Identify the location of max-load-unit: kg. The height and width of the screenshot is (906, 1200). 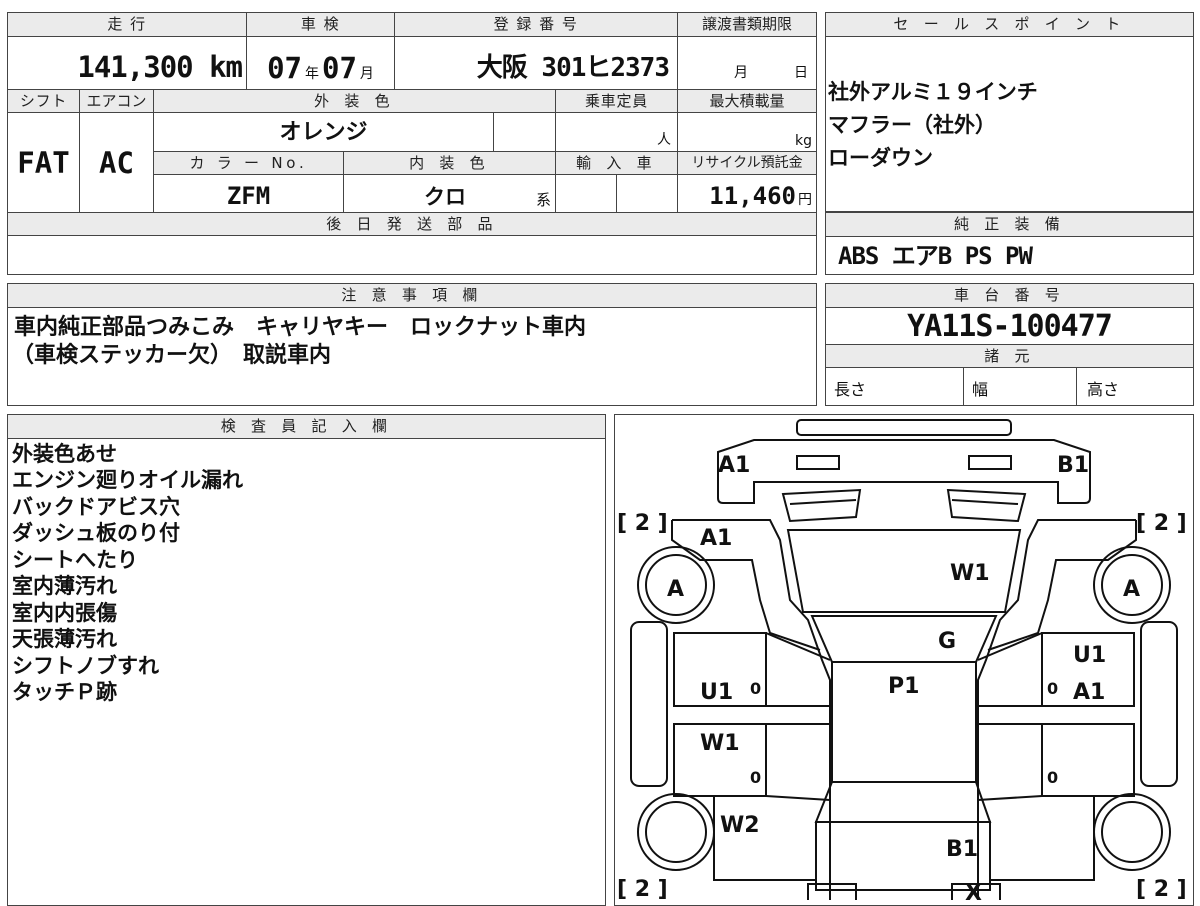
(803, 141).